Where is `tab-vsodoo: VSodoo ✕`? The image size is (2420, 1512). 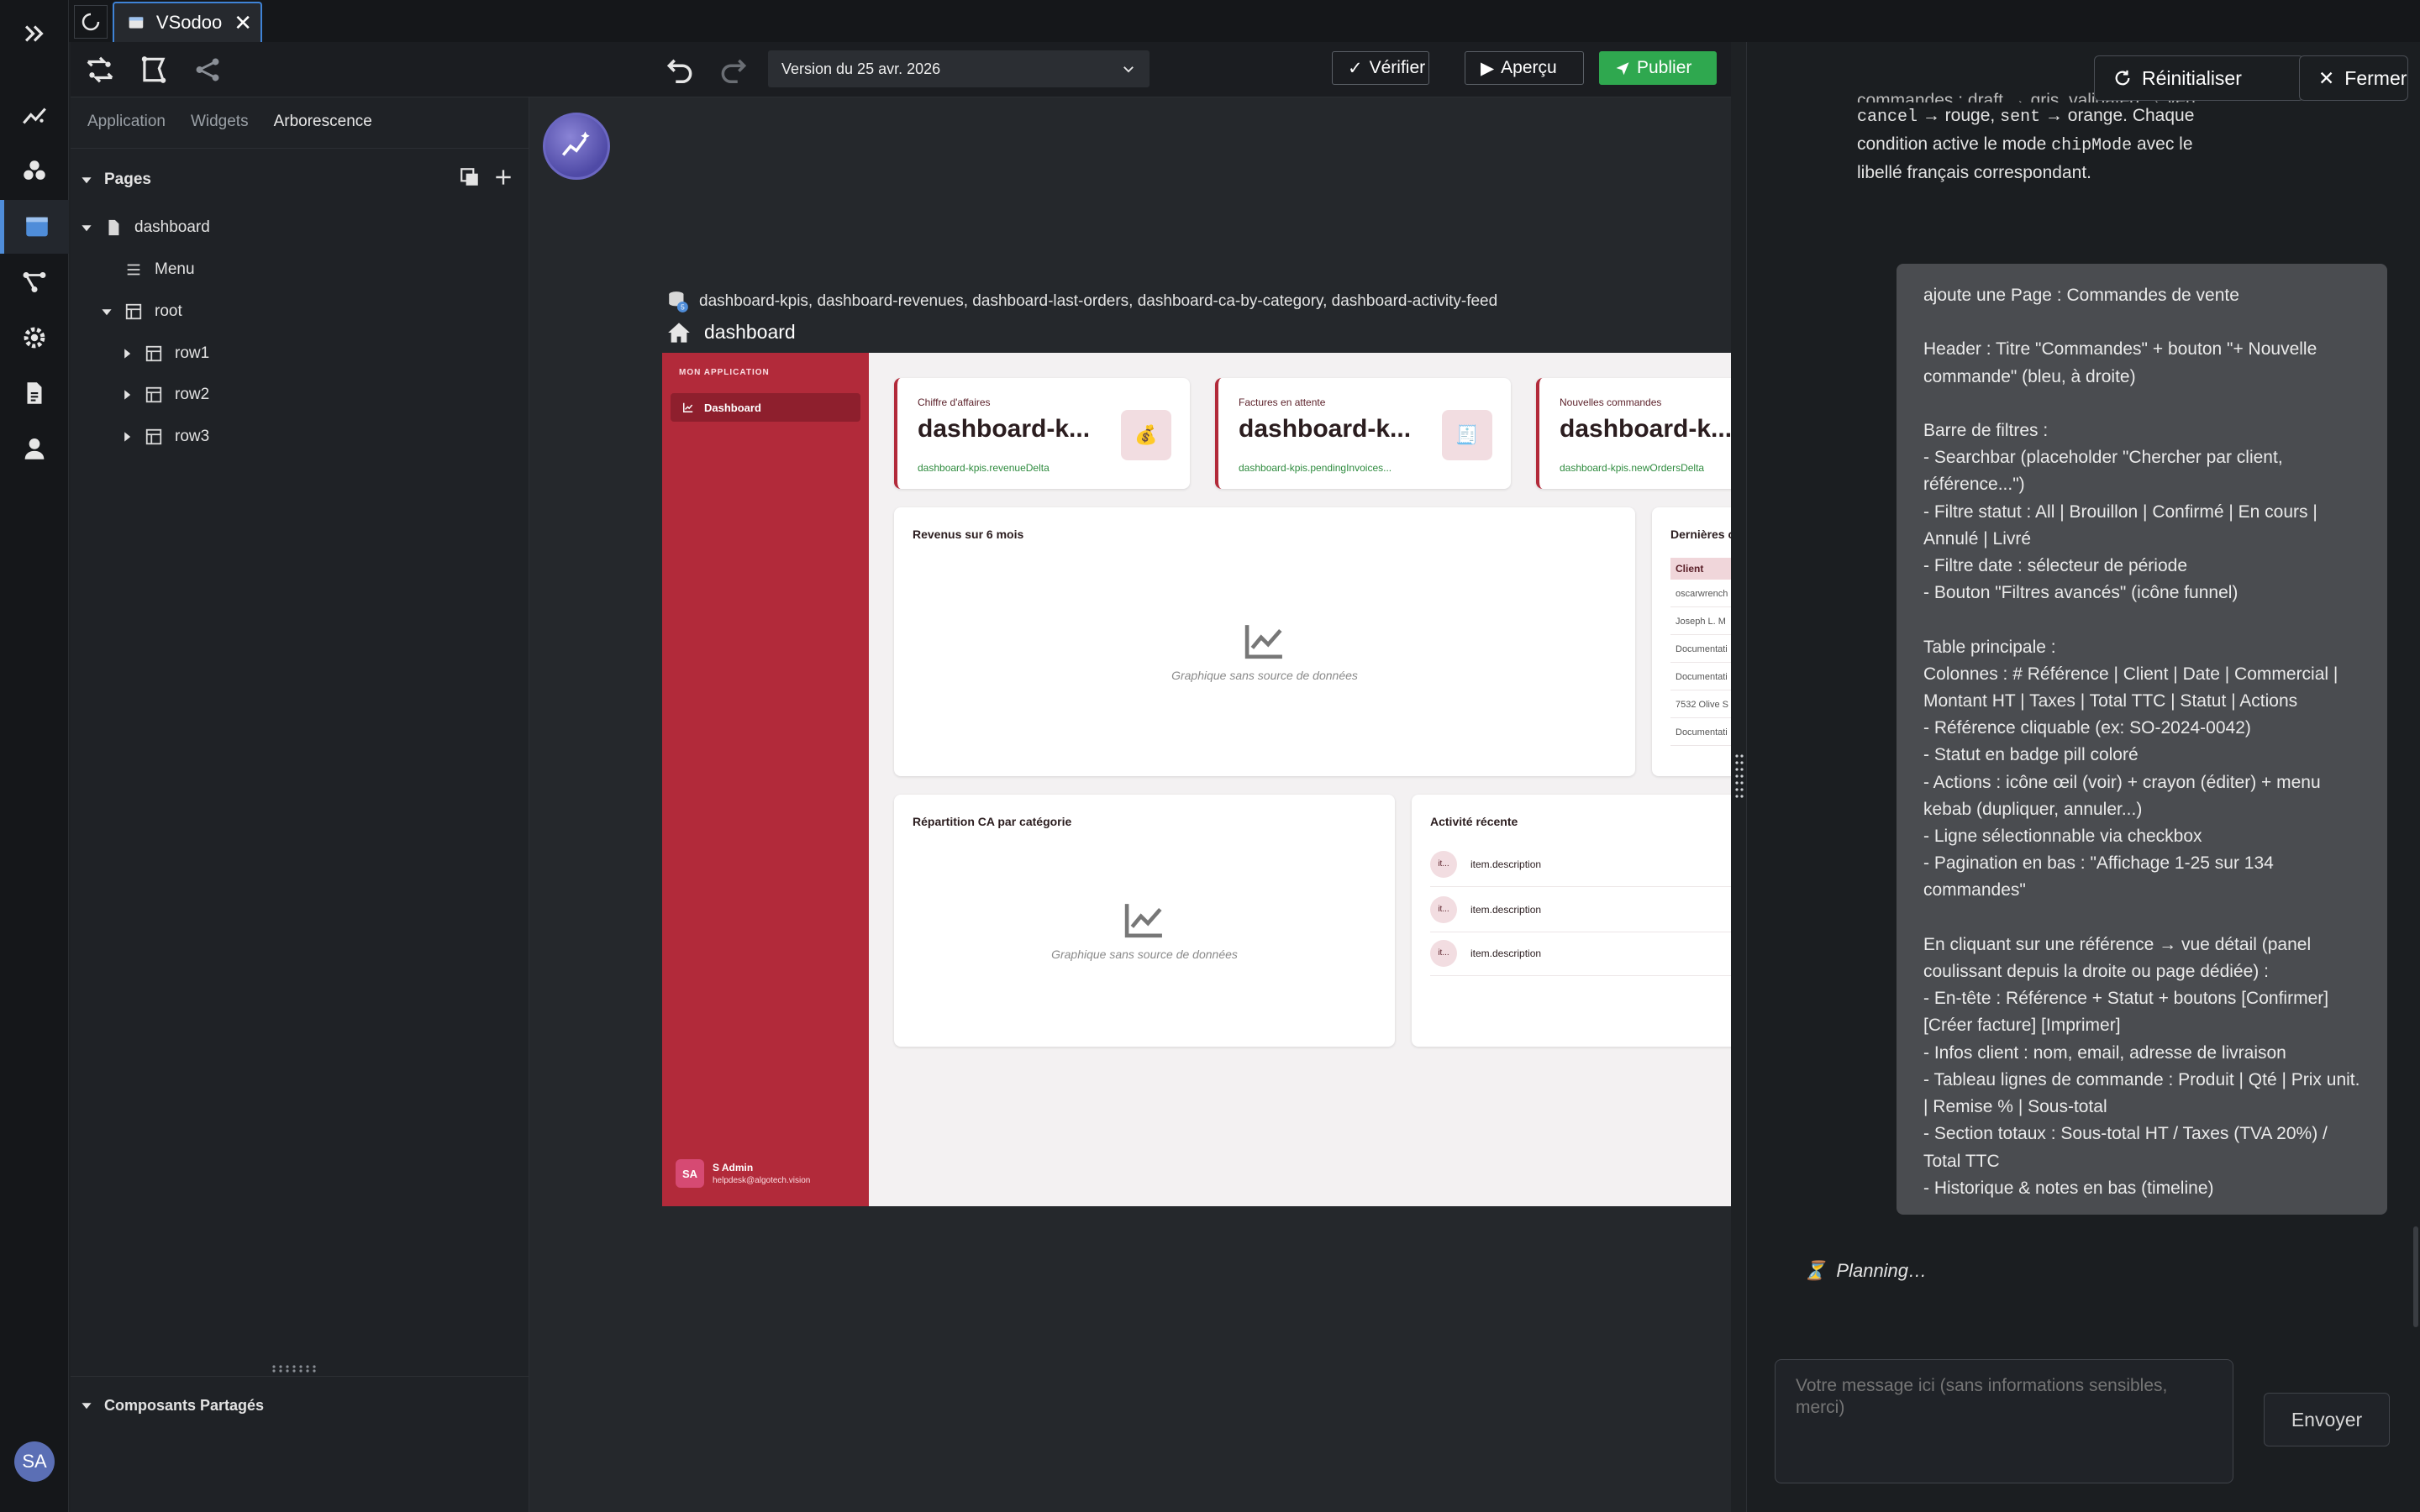 tab-vsodoo: VSodoo ✕ is located at coordinates (187, 22).